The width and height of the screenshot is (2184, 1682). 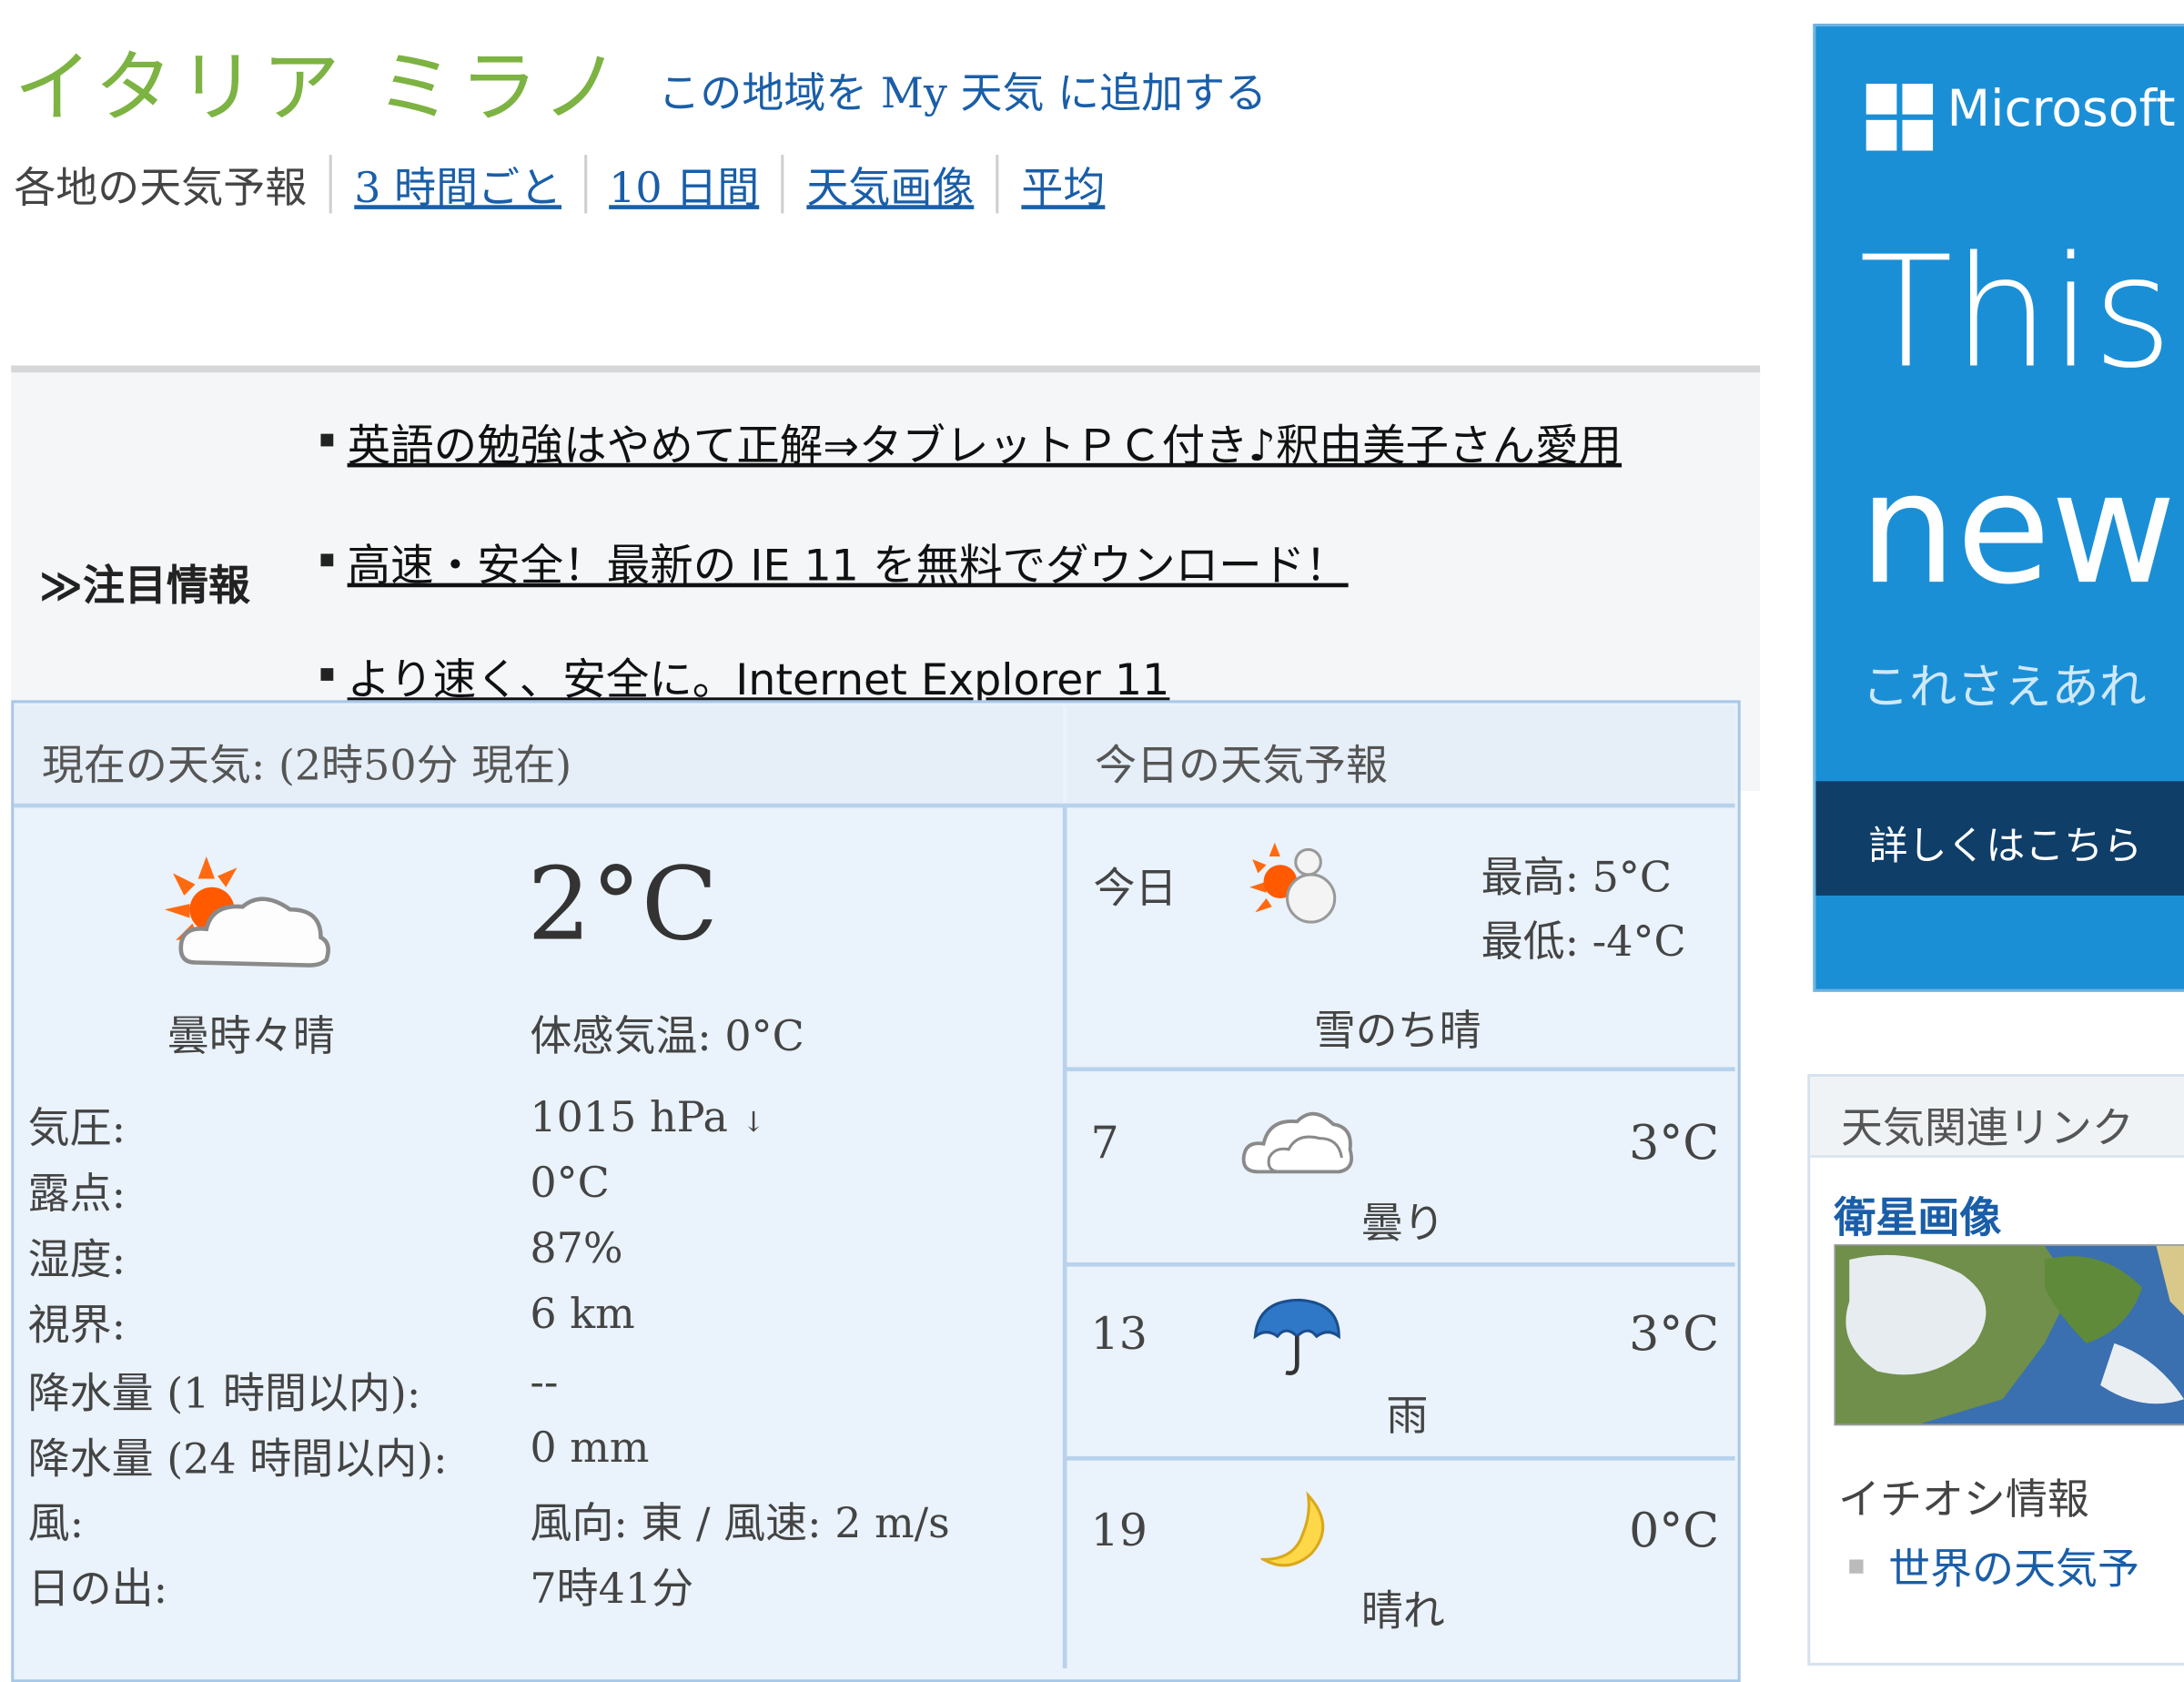 What do you see at coordinates (247, 912) in the screenshot?
I see `sun-cloud-icon` at bounding box center [247, 912].